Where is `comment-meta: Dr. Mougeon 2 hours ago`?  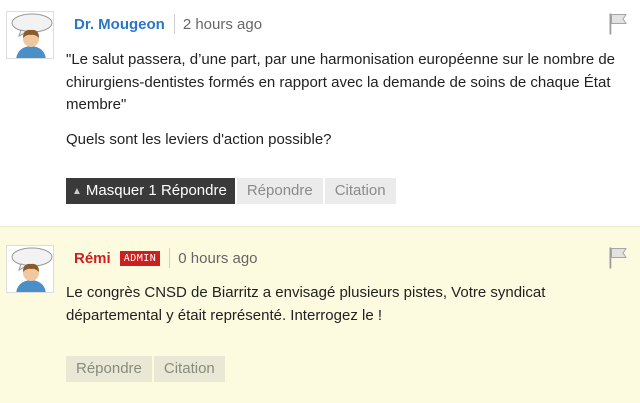 comment-meta: Dr. Mougeon 2 hours ago is located at coordinates (168, 24).